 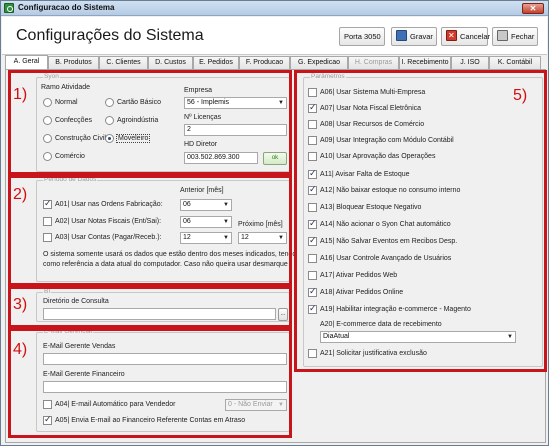 What do you see at coordinates (66, 7) in the screenshot?
I see `window-title: Configuracao do Sistema` at bounding box center [66, 7].